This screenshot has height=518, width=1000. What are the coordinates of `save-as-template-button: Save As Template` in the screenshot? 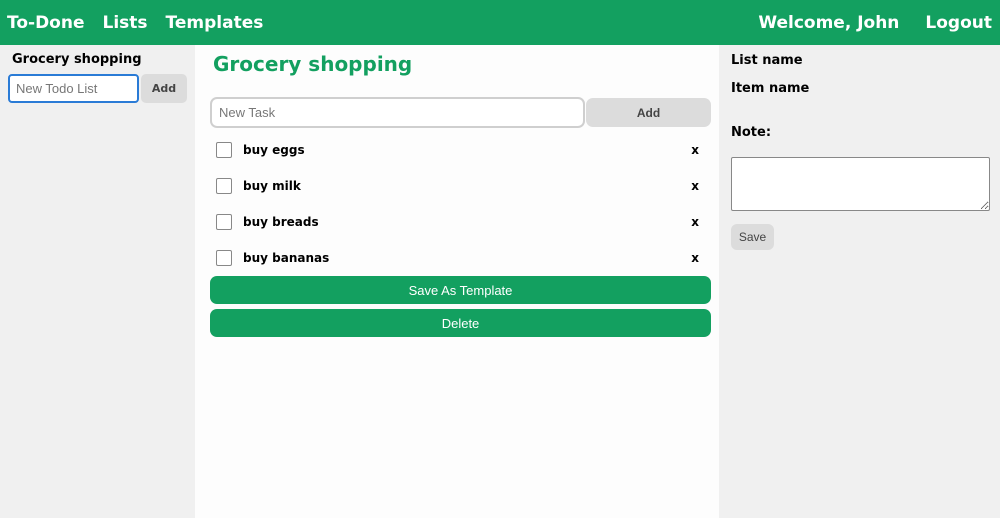 It's located at (460, 290).